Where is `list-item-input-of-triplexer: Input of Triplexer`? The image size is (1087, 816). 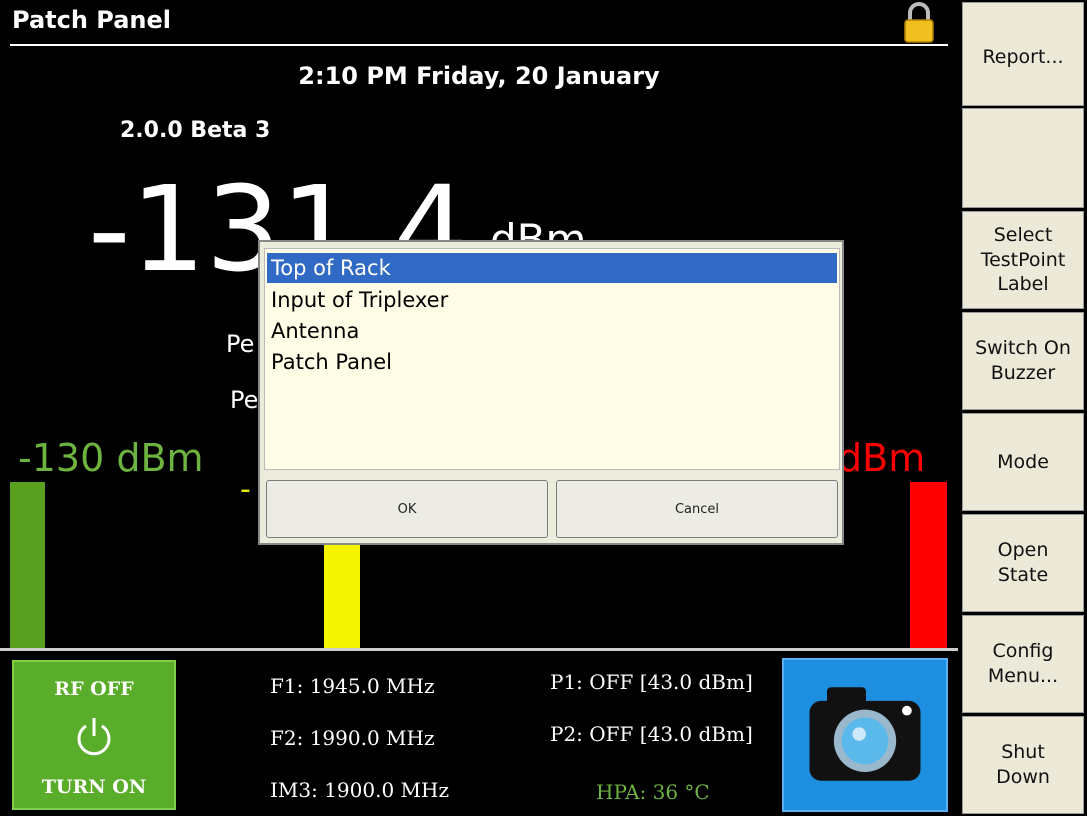 list-item-input-of-triplexer: Input of Triplexer is located at coordinates (552, 300).